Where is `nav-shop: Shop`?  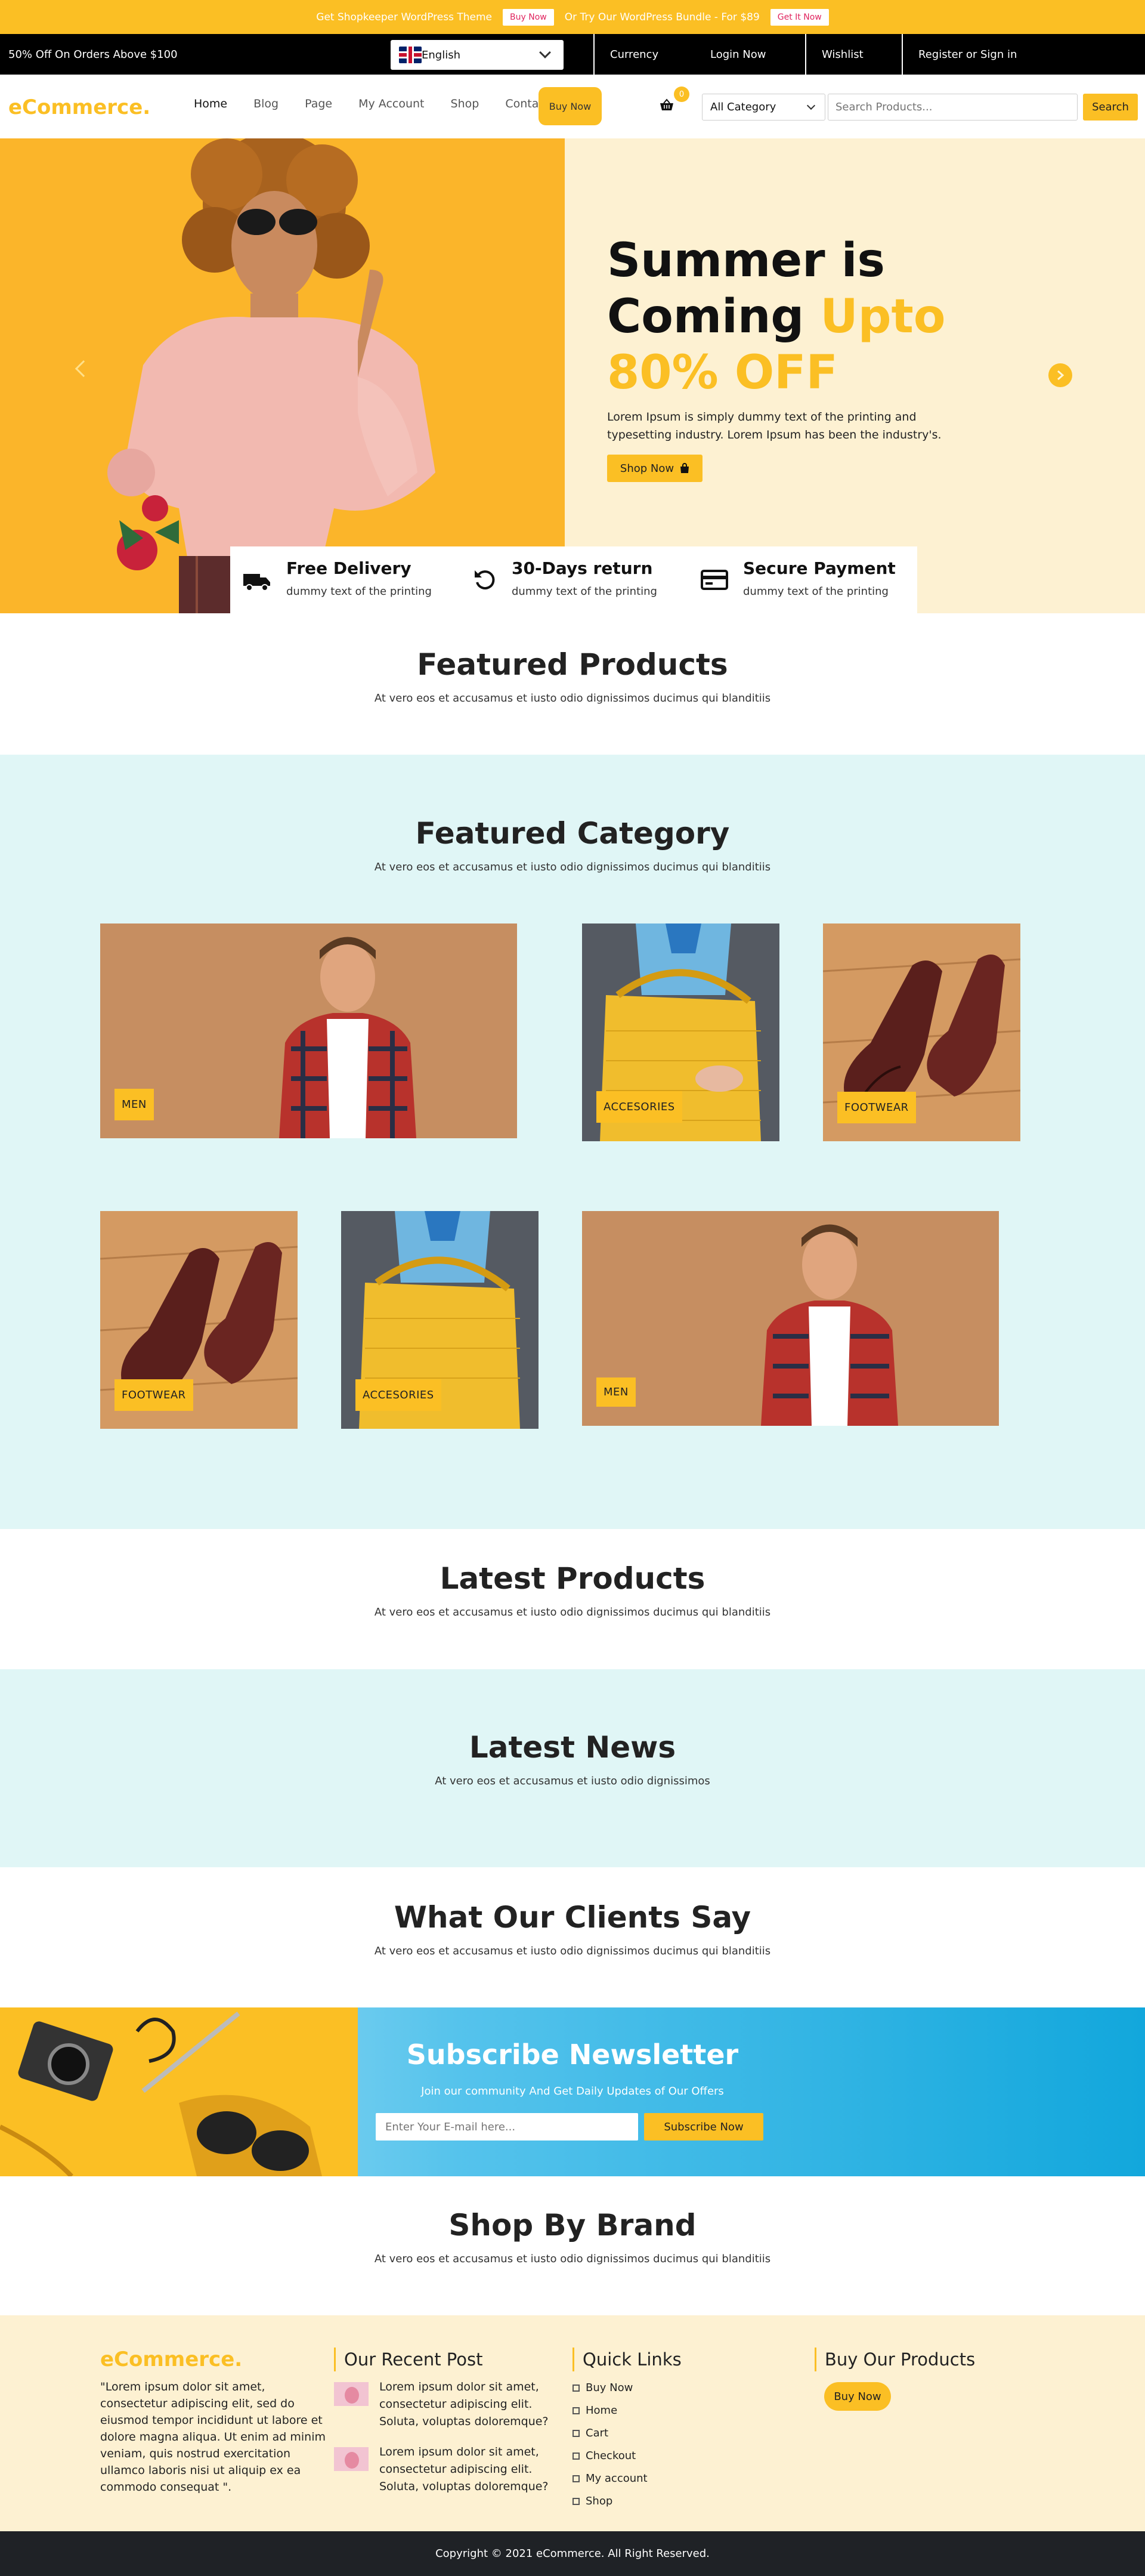 nav-shop: Shop is located at coordinates (465, 104).